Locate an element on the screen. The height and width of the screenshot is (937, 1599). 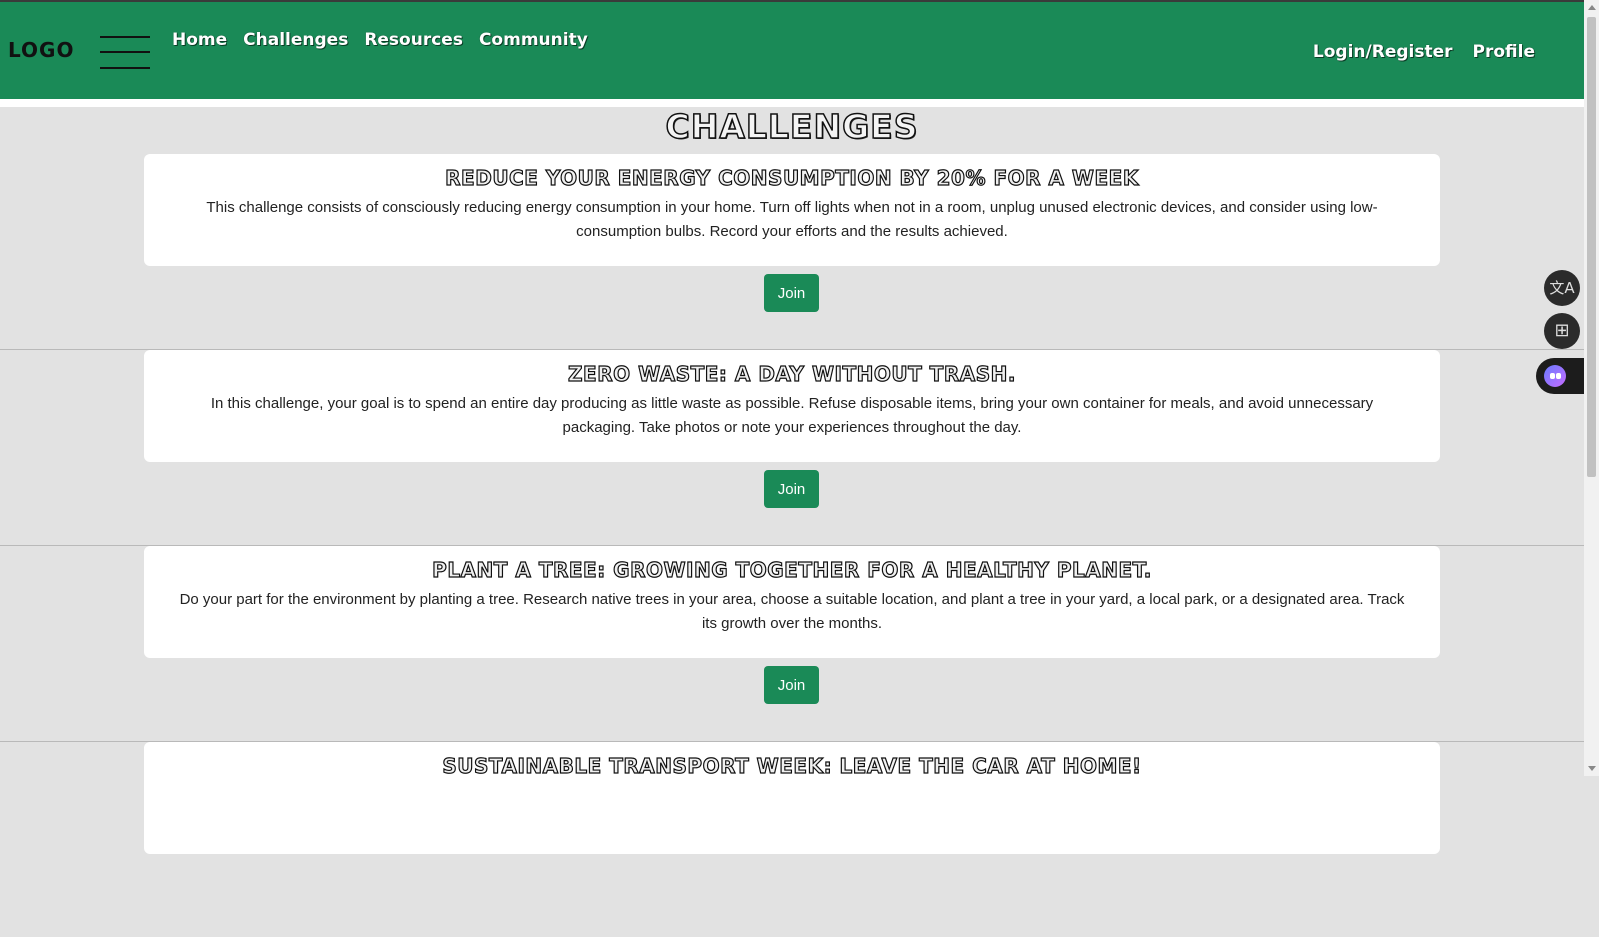
scroll-down-icon is located at coordinates (1592, 768).